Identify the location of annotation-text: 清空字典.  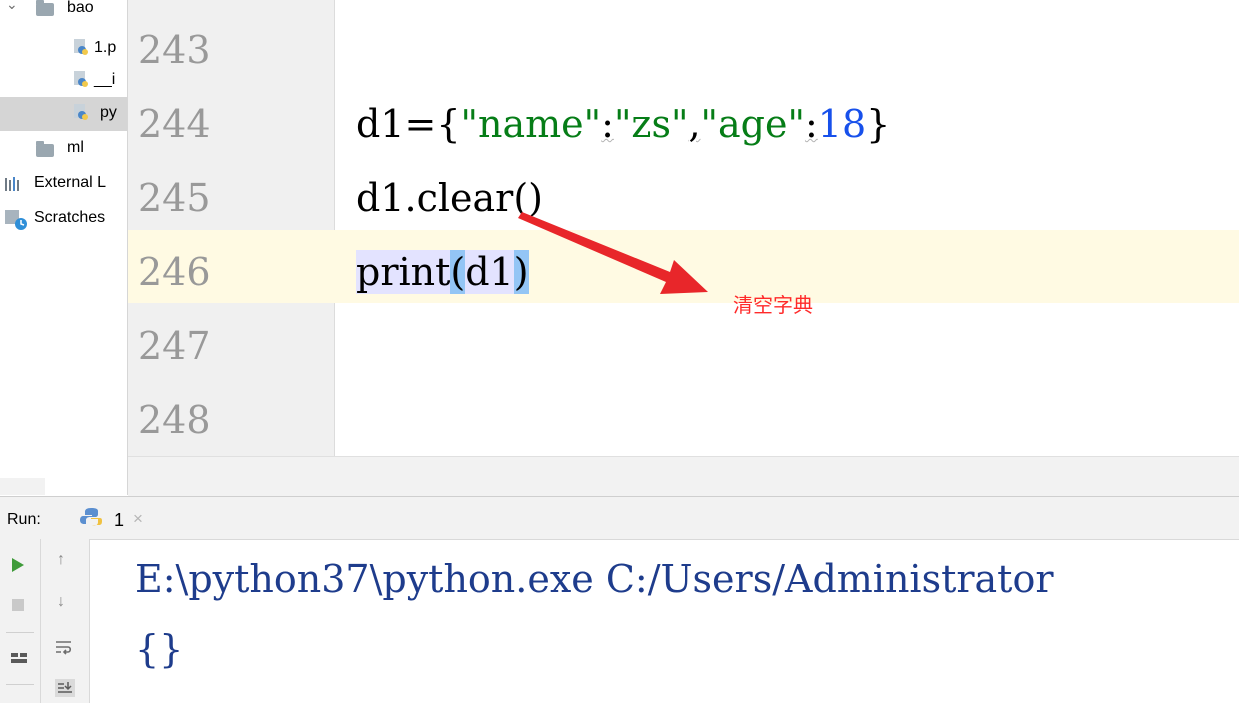
(773, 306).